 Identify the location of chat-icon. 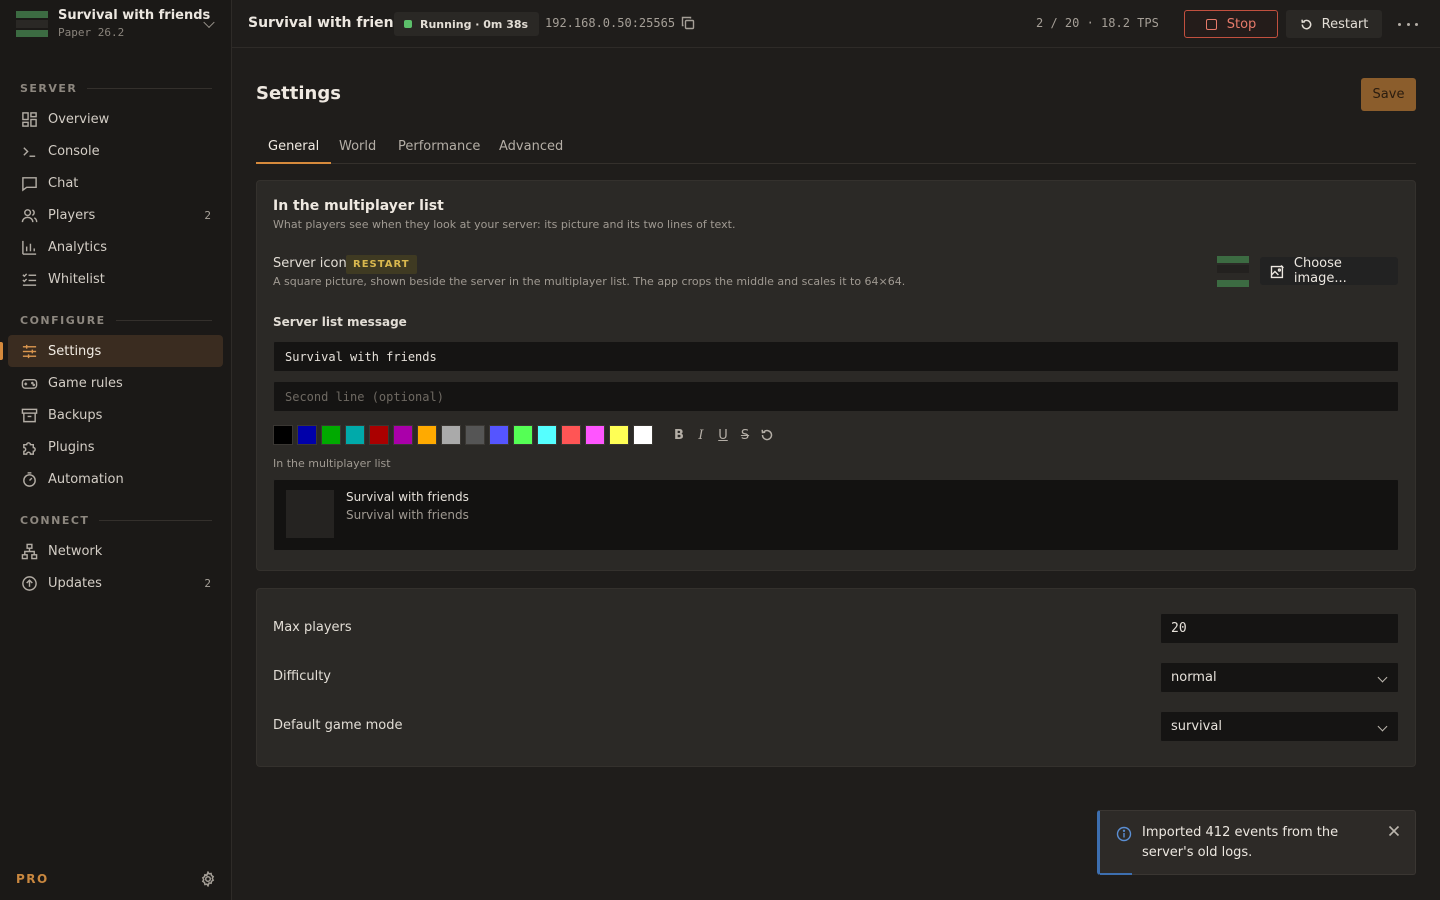
(29, 183).